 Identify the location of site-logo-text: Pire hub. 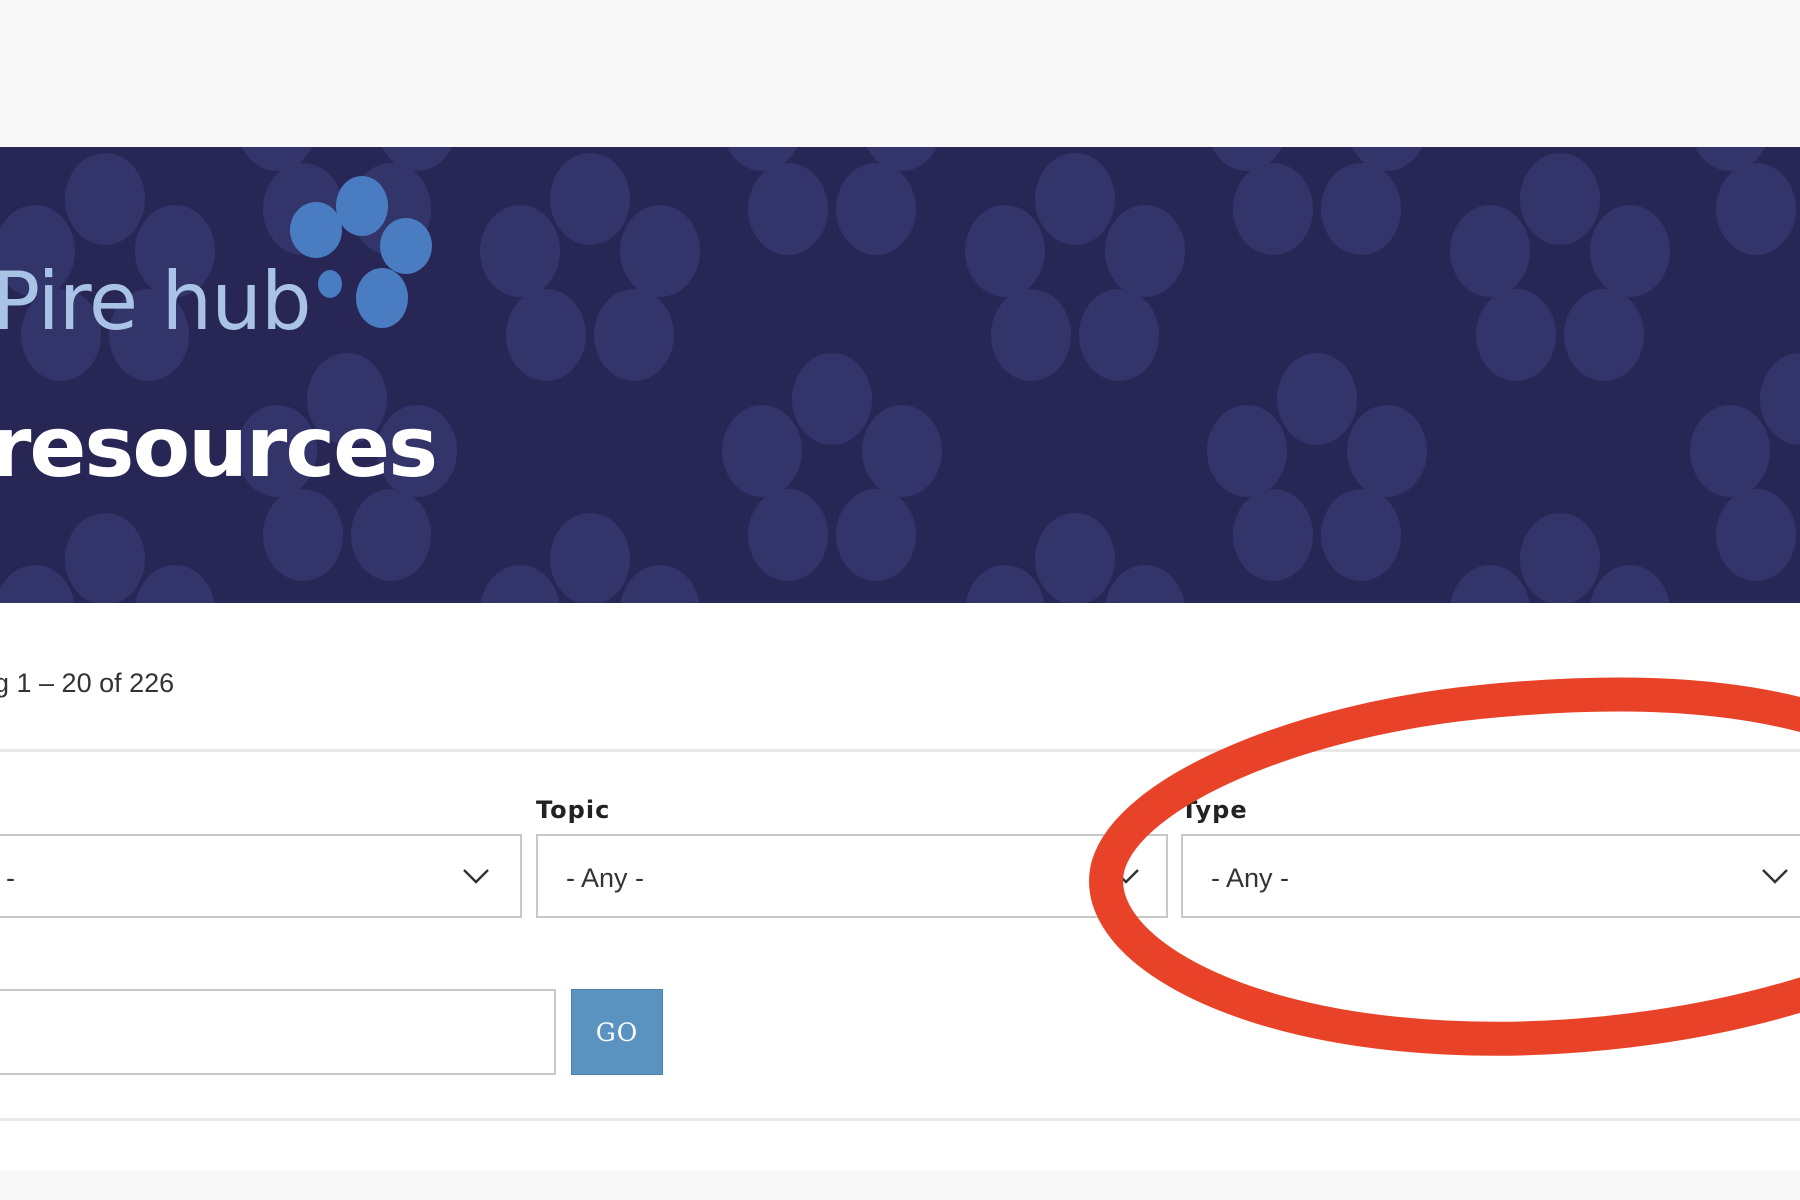
(156, 302).